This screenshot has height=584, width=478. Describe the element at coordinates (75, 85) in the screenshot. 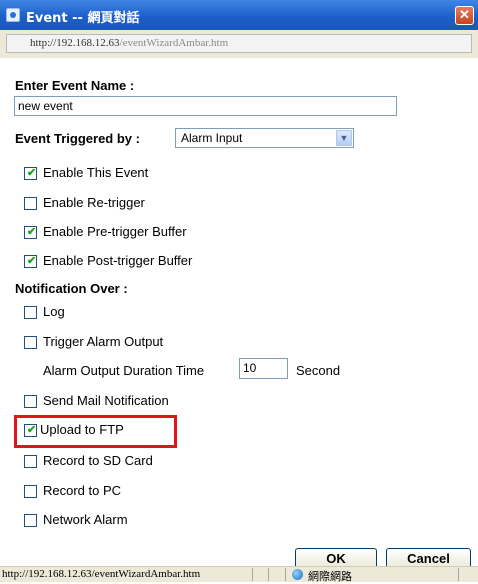

I see `event-name-label: Enter Event Name :` at that location.